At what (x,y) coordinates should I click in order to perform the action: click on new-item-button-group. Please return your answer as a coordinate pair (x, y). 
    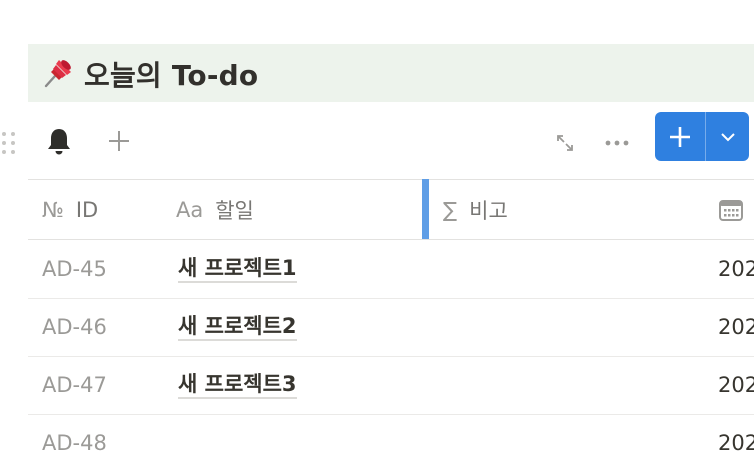
    Looking at the image, I should click on (702, 136).